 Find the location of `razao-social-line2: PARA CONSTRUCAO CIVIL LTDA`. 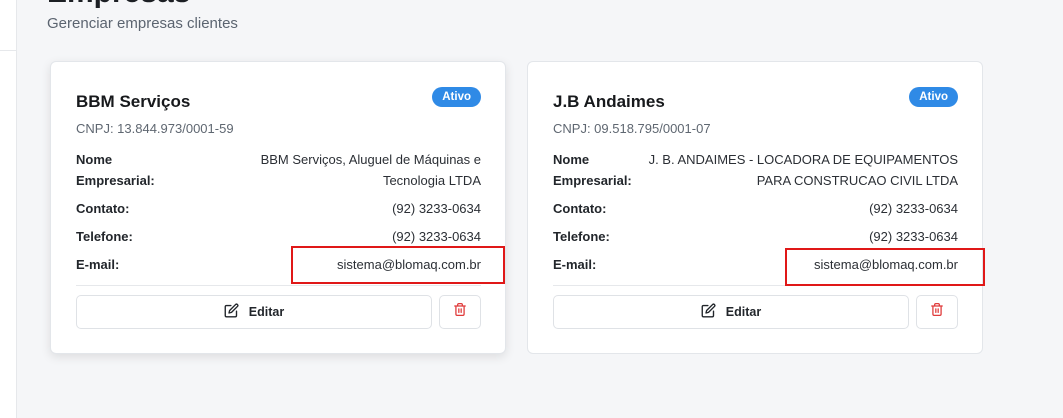

razao-social-line2: PARA CONSTRUCAO CIVIL LTDA is located at coordinates (857, 180).